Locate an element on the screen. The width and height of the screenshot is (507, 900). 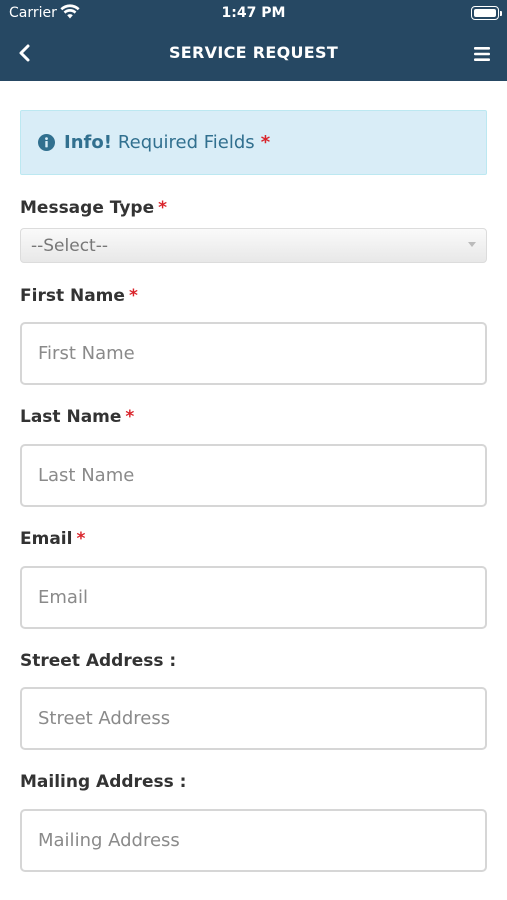
page-title: SERVICE REQUEST is located at coordinates (253, 52).